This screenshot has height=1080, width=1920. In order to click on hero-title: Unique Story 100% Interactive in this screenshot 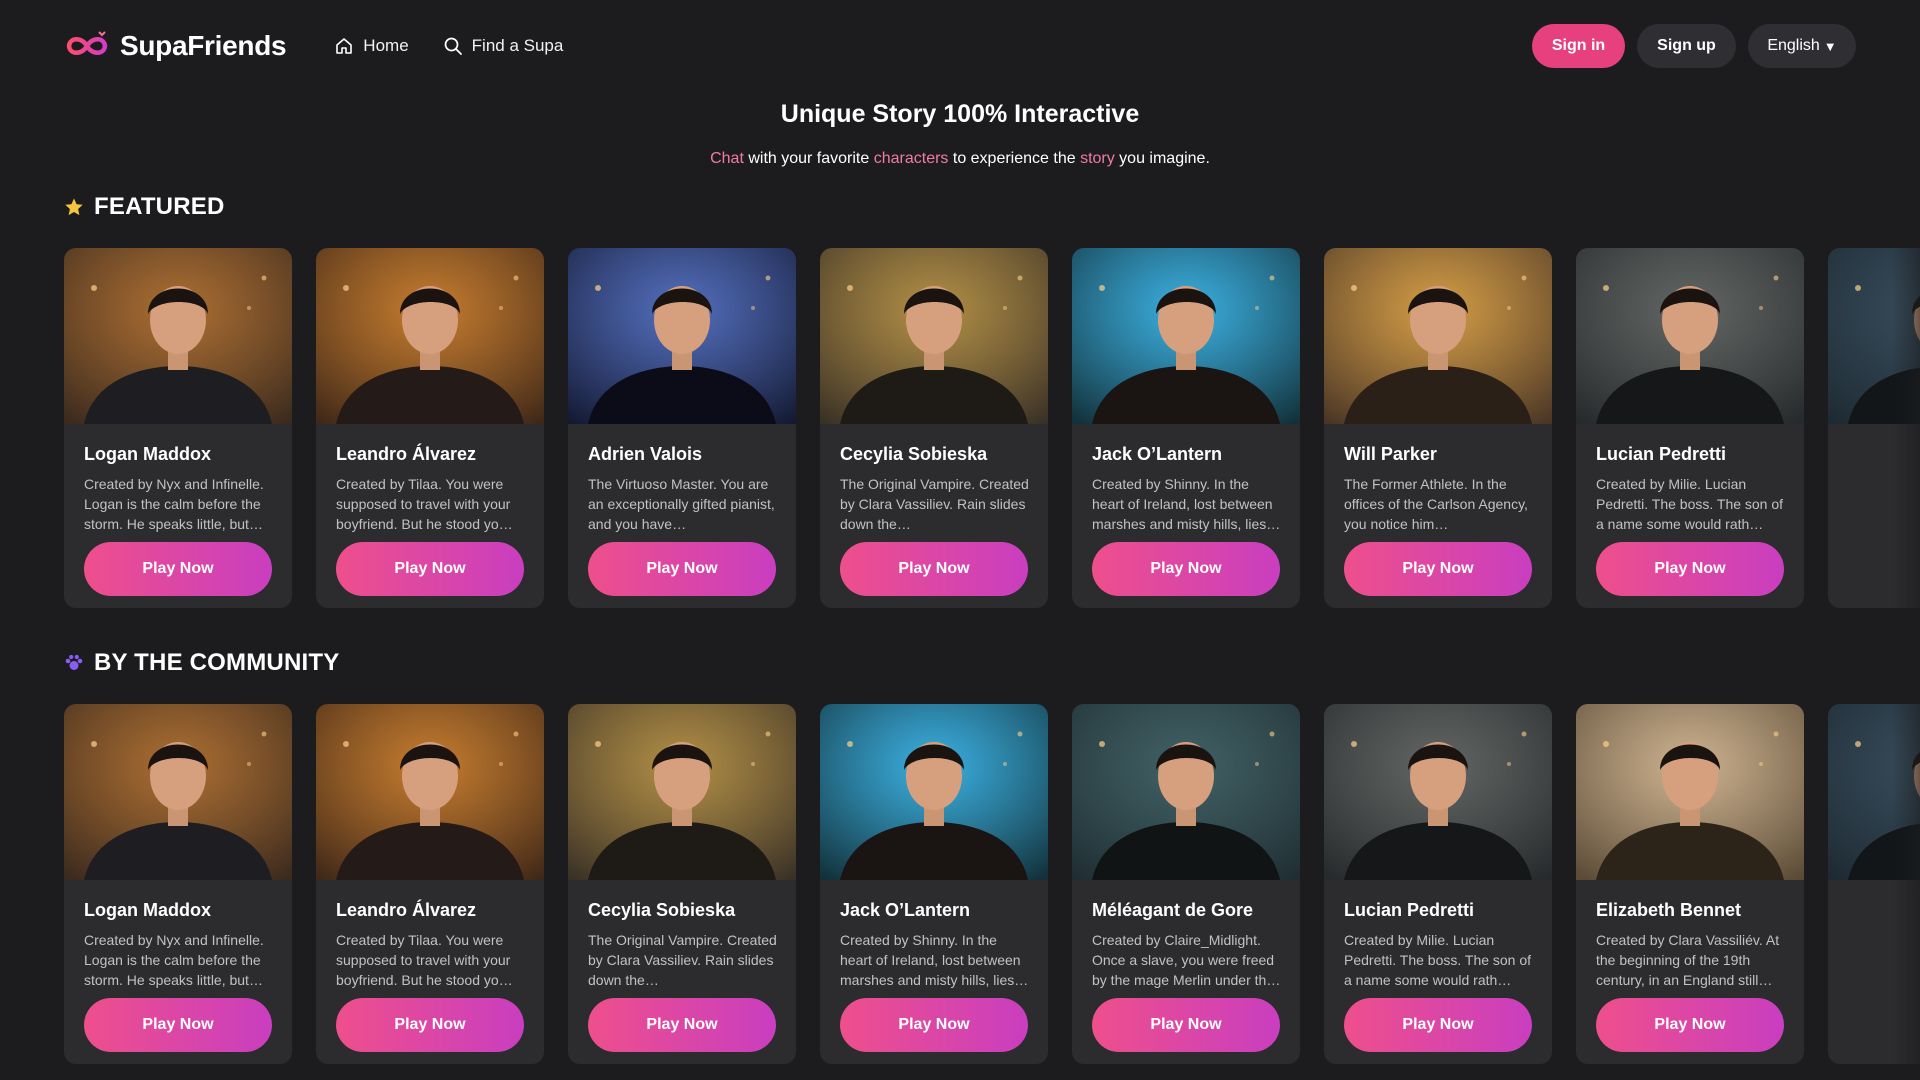, I will do `click(960, 114)`.